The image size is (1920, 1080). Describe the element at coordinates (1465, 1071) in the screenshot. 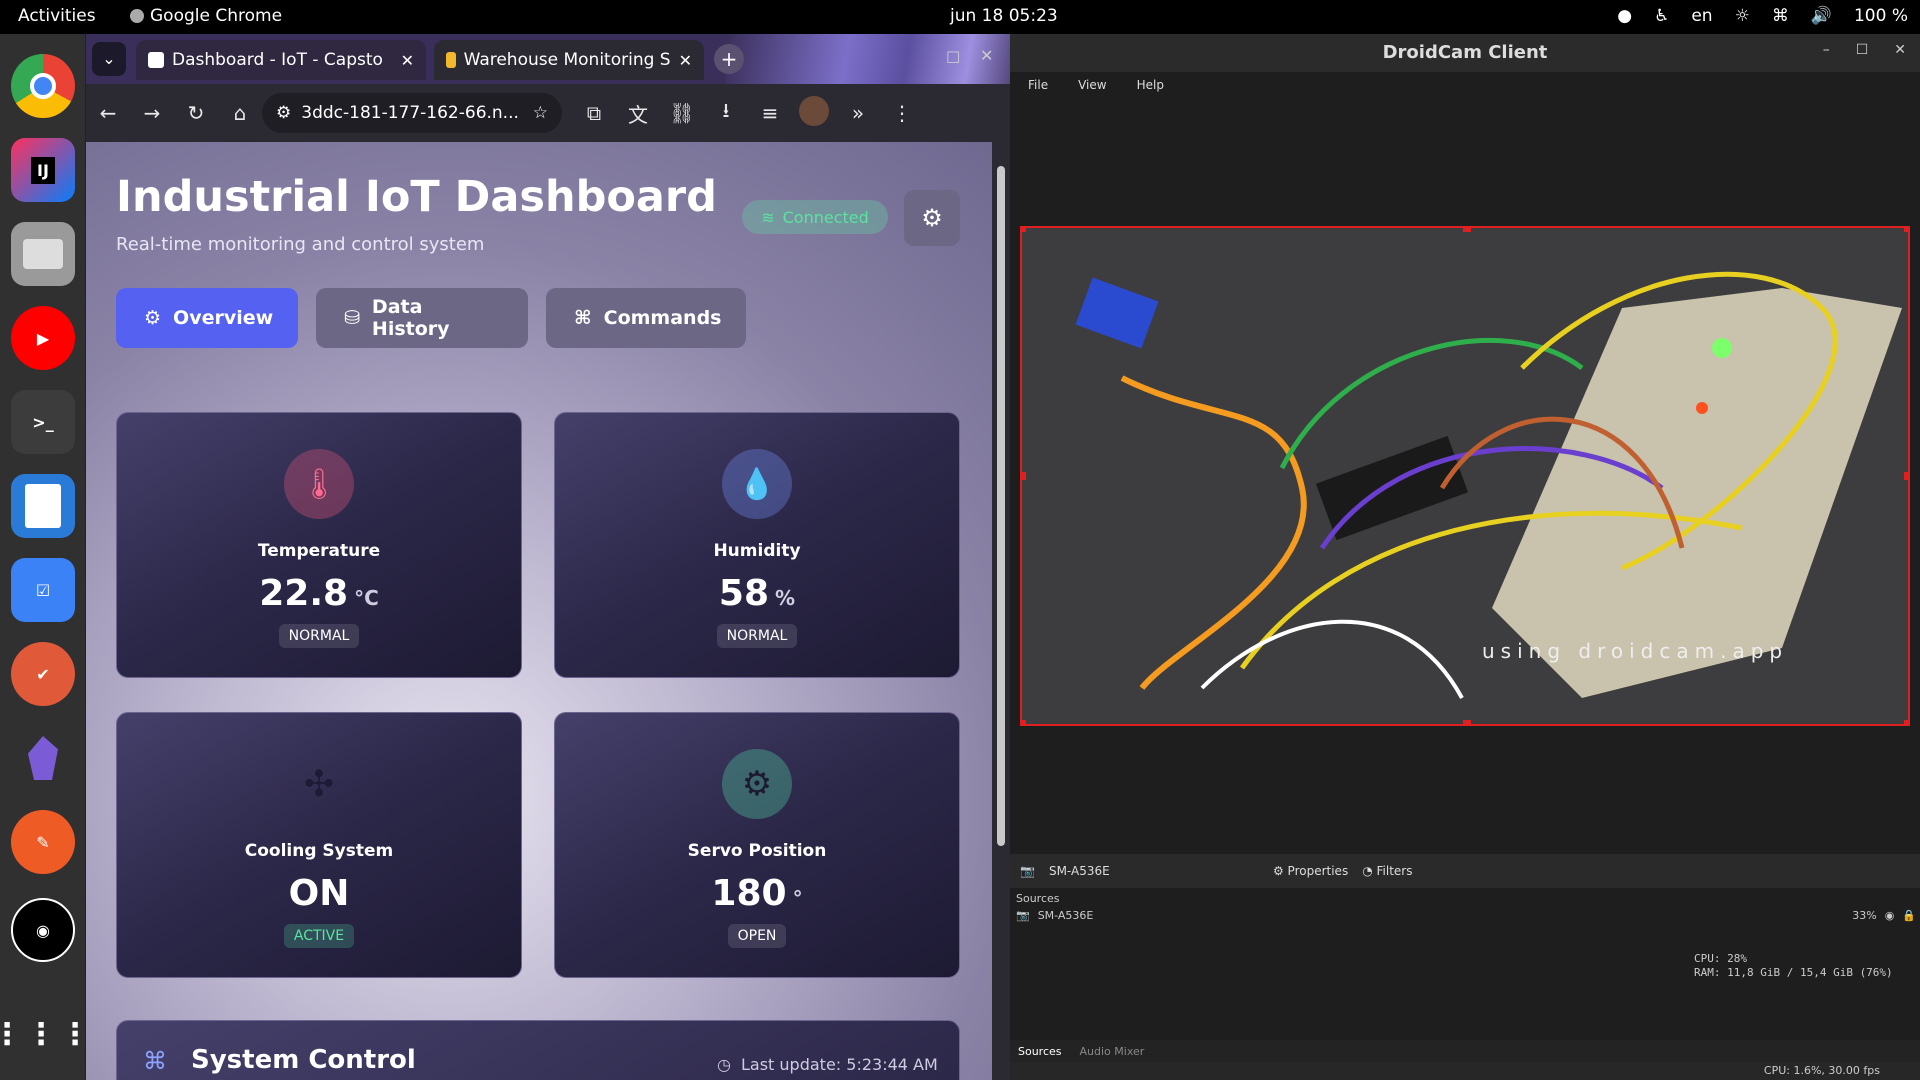

I see `status-bar: CPU: 1.6%, 30.00 fps` at that location.